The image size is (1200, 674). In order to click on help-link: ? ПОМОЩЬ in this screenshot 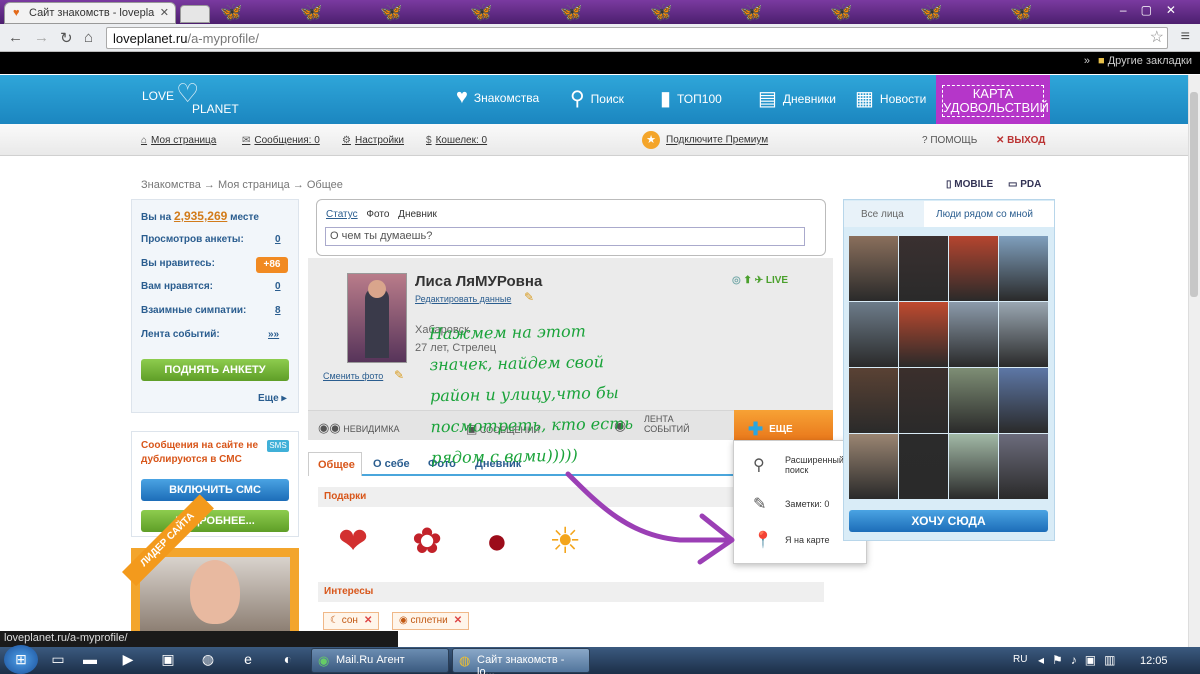, I will do `click(949, 140)`.